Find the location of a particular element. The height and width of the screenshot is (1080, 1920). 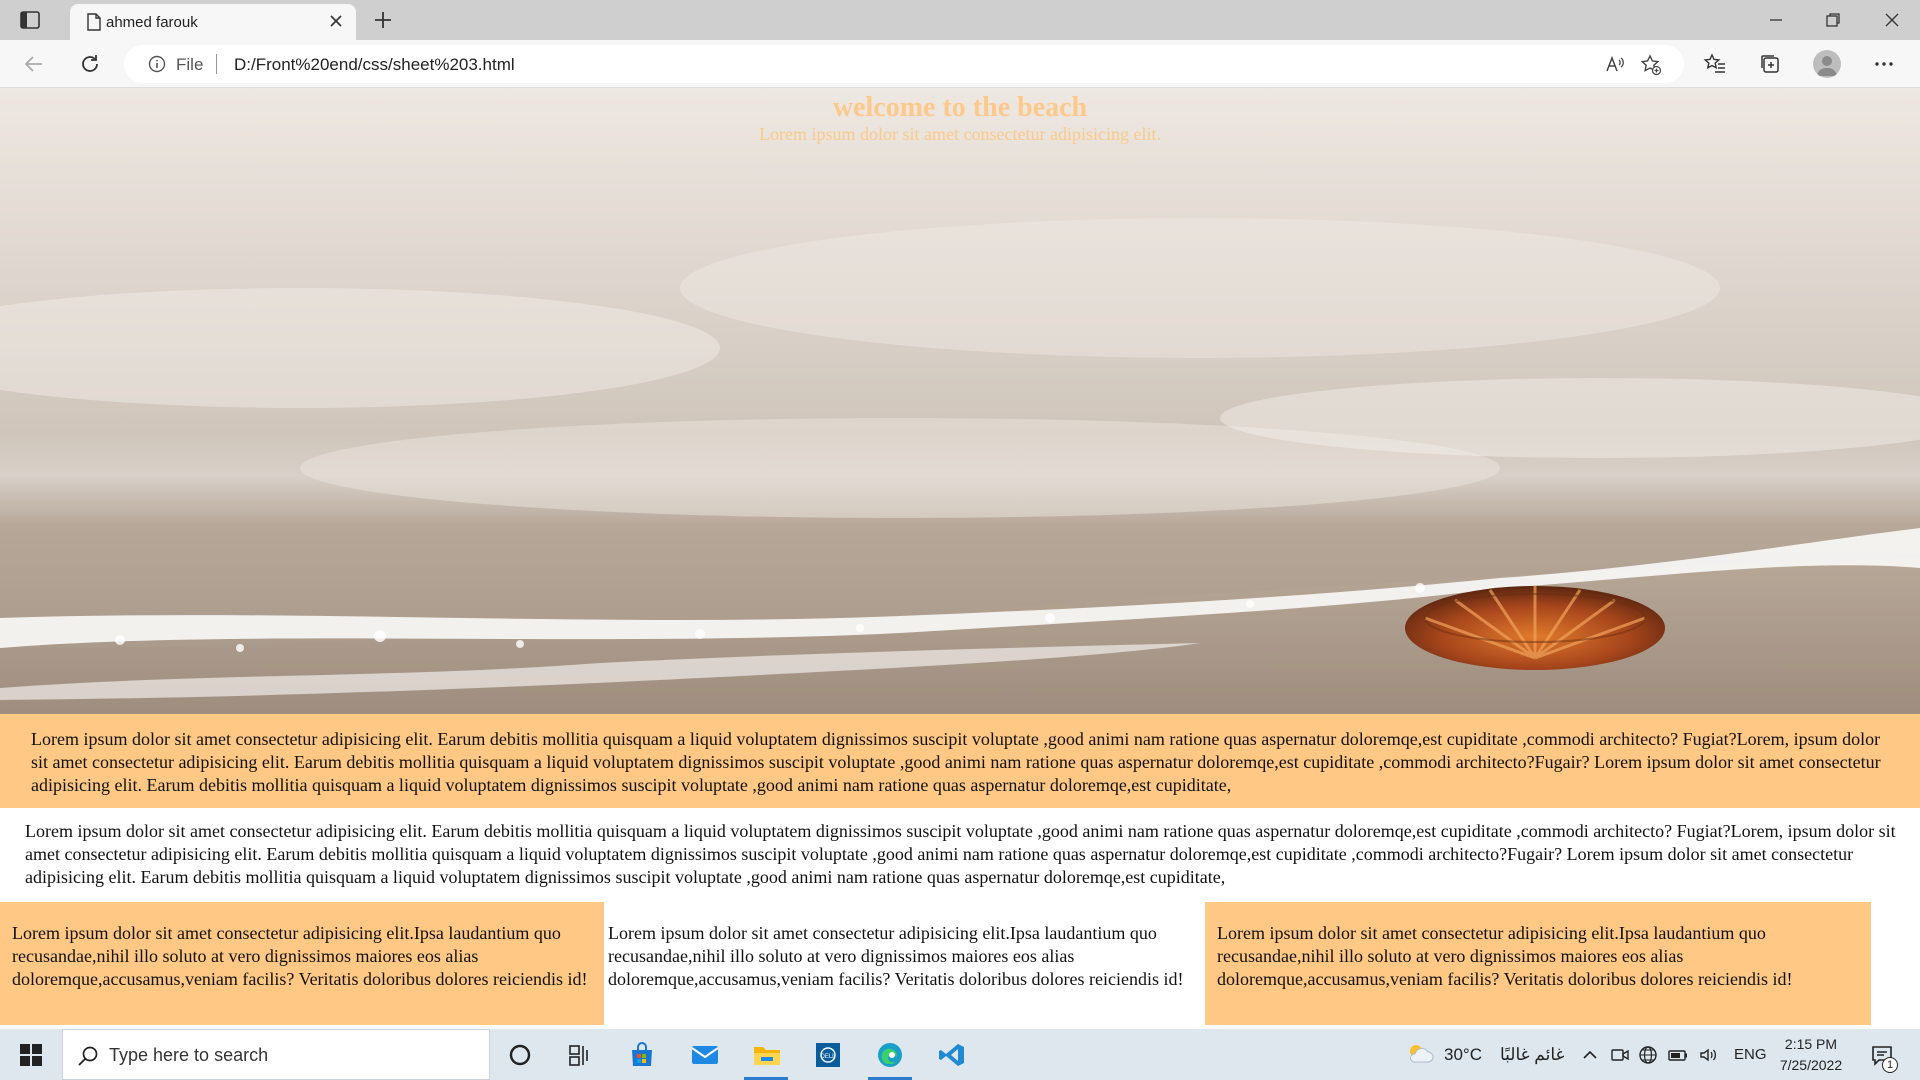

microsoft-store-icon is located at coordinates (642, 1054).